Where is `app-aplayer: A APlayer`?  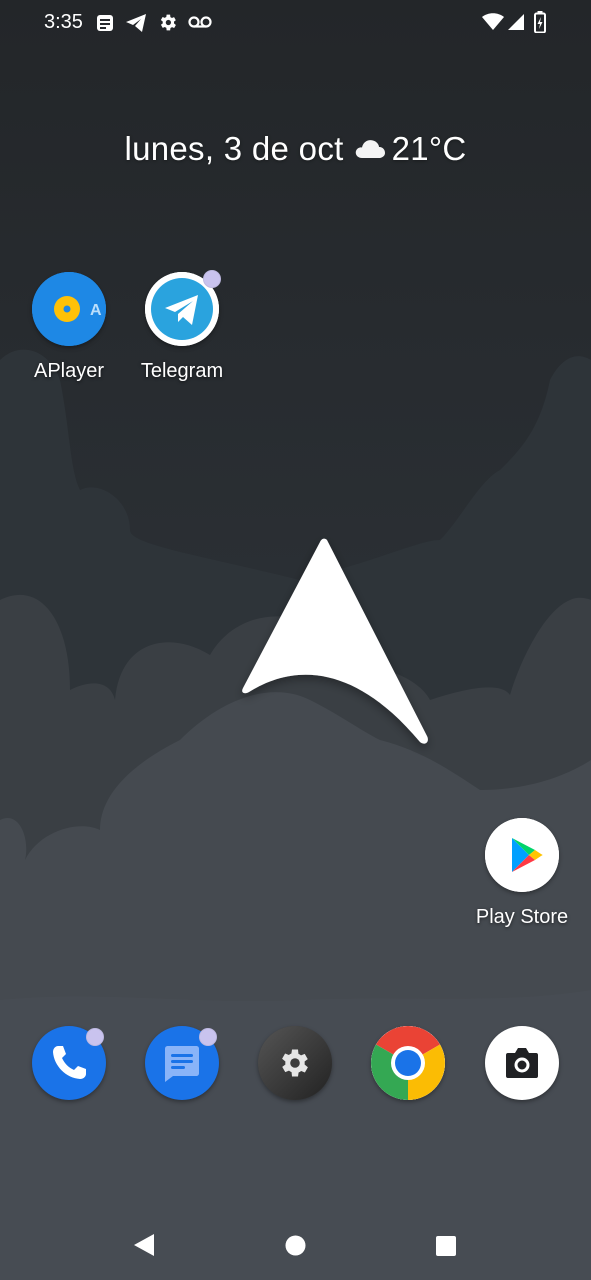 app-aplayer: A APlayer is located at coordinates (69, 327).